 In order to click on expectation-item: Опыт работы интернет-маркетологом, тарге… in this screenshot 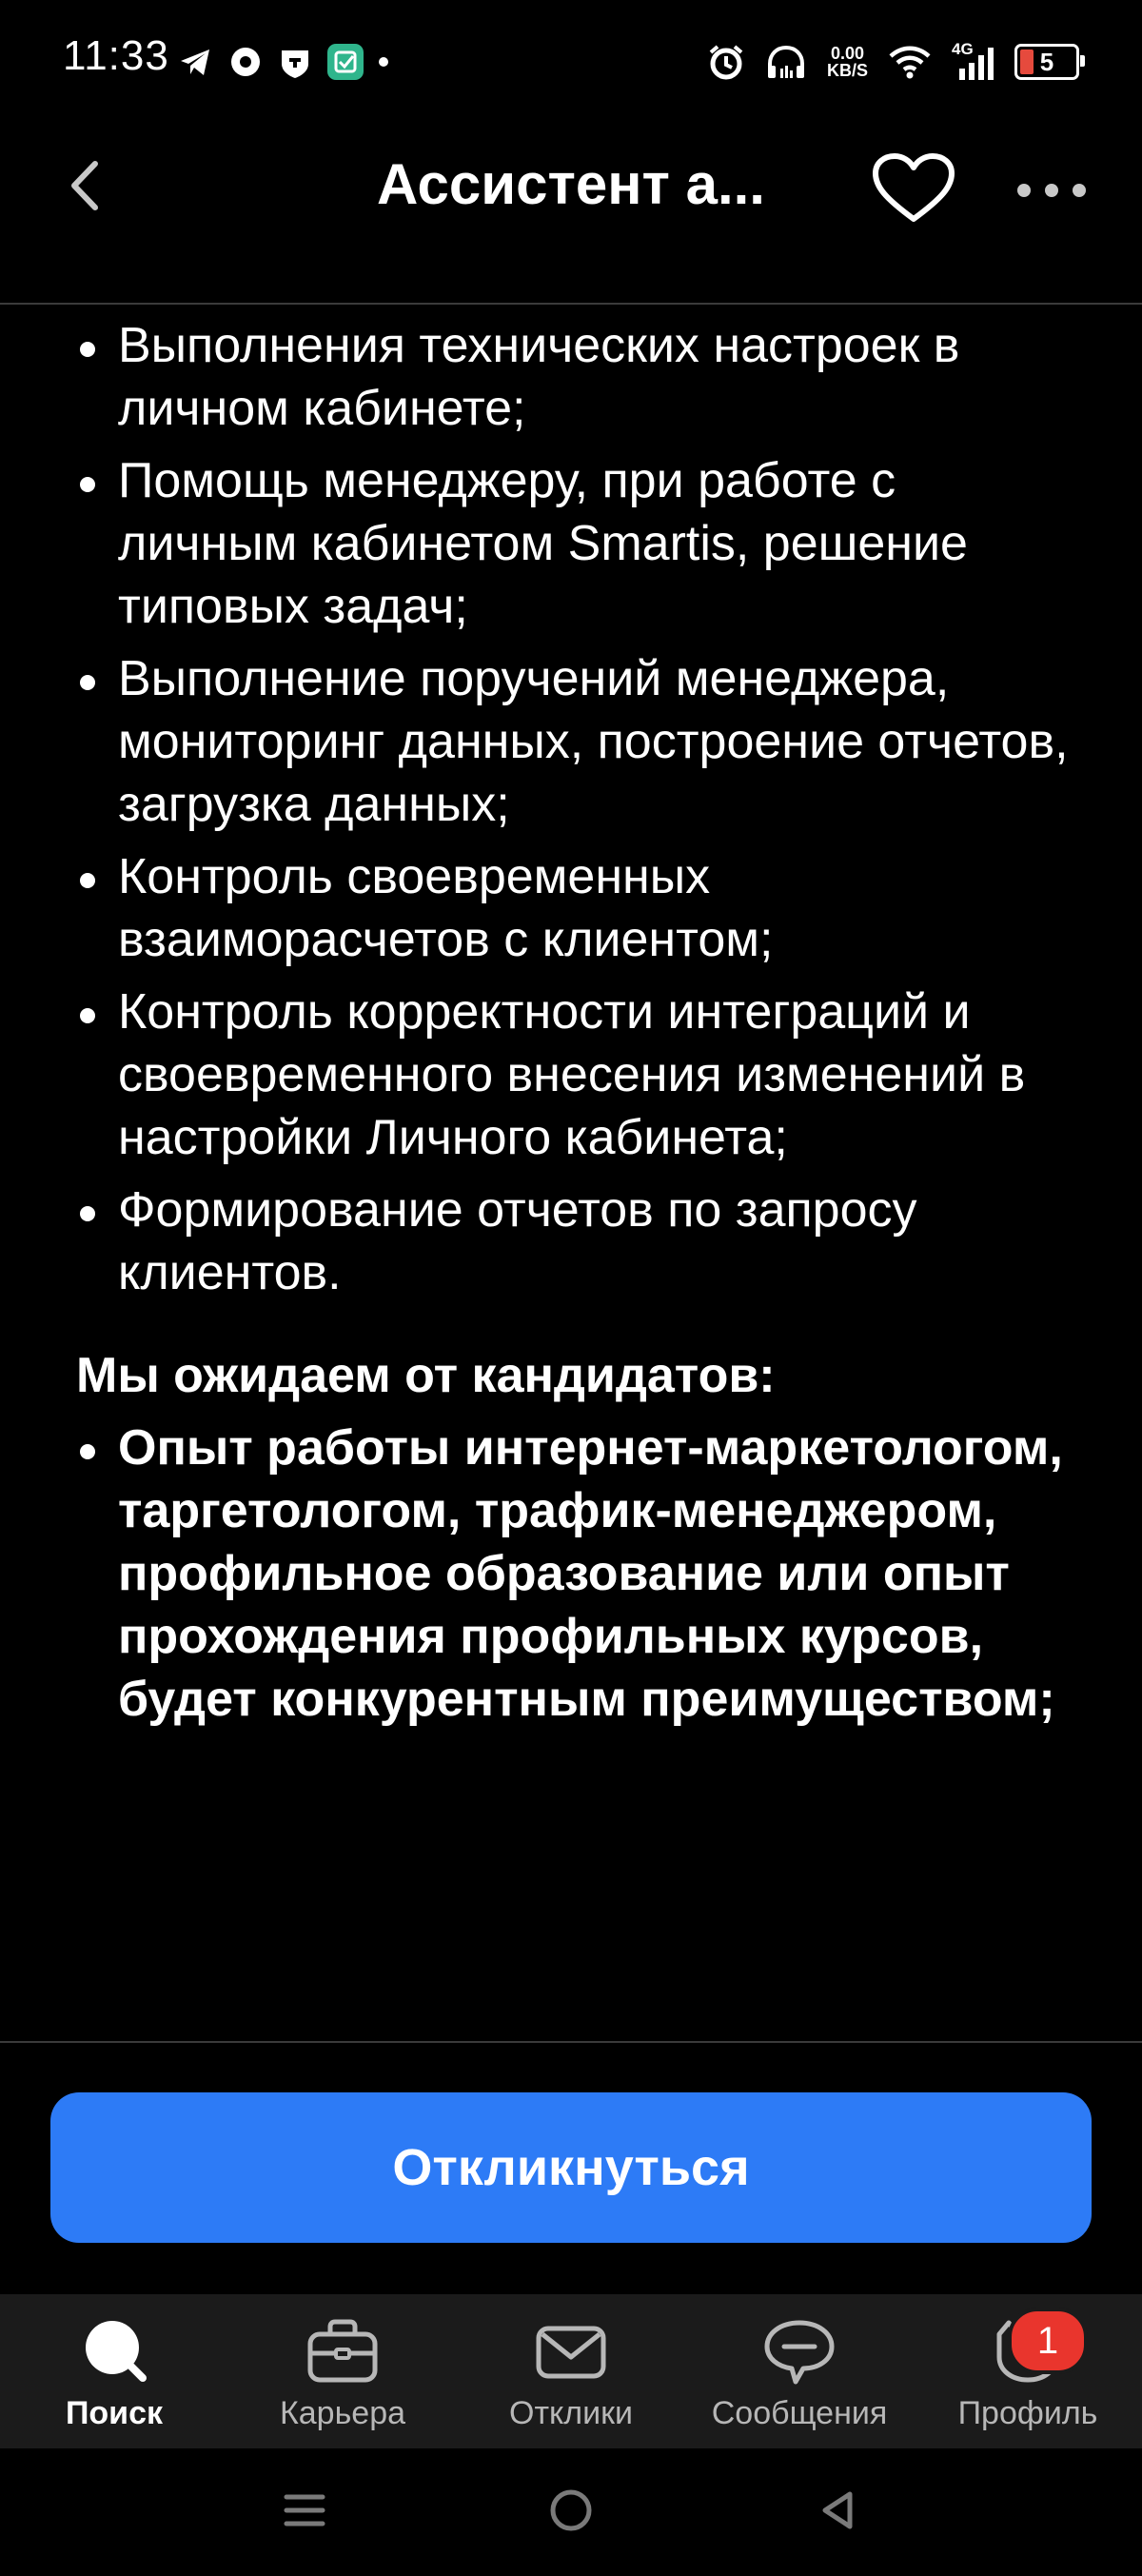, I will do `click(571, 1574)`.